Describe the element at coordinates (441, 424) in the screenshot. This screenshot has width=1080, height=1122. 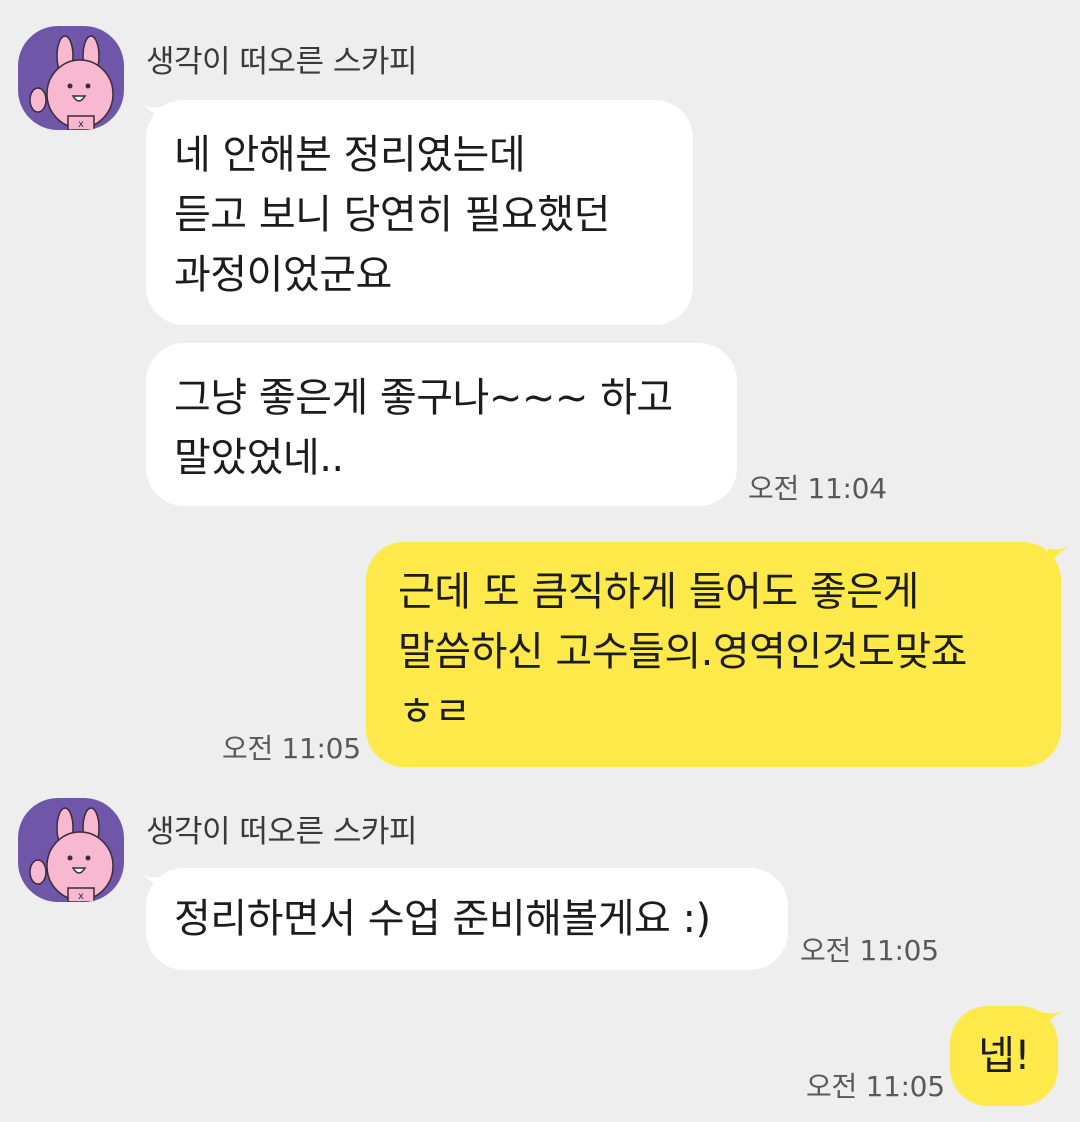
I see `incoming-message-bubble: 그냥 좋은게 좋구나~~~ 하고 말았었네..` at that location.